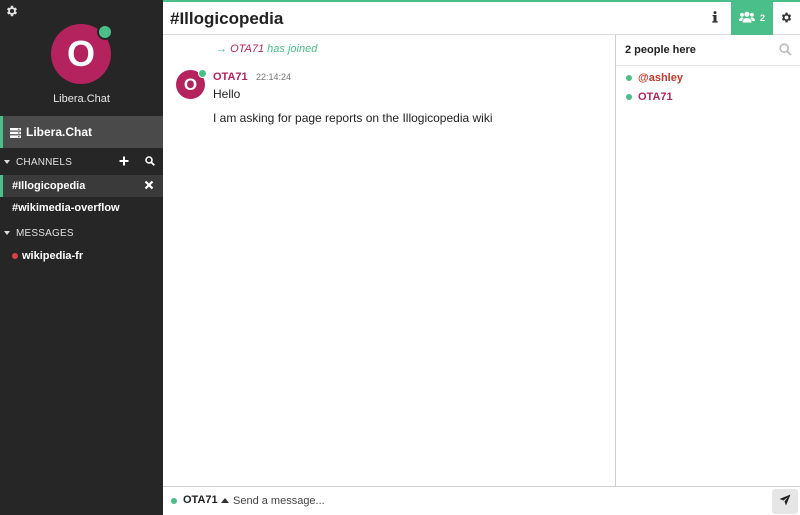  What do you see at coordinates (247, 49) in the screenshot?
I see `join-nick: OTA71` at bounding box center [247, 49].